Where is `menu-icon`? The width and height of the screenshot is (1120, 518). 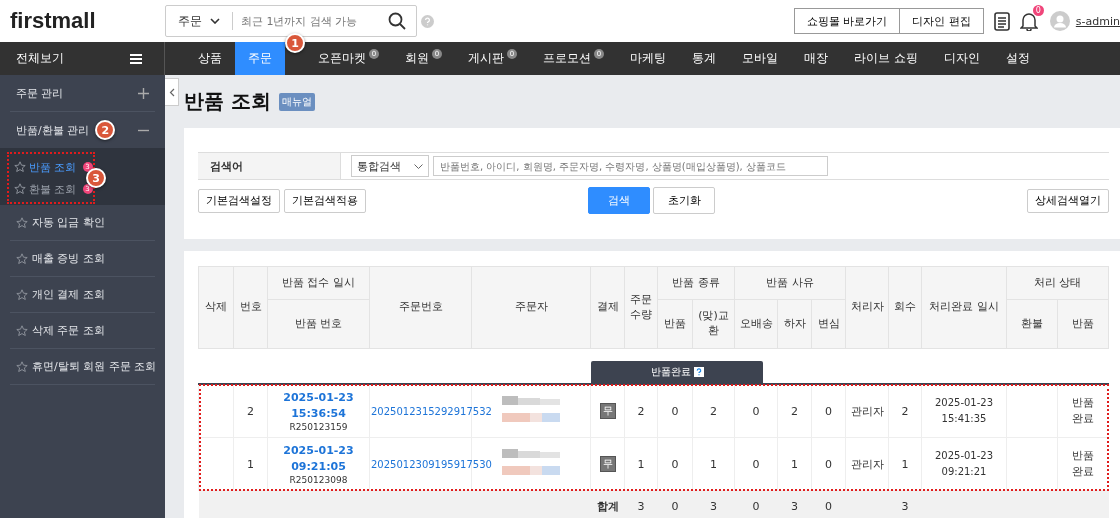
menu-icon is located at coordinates (136, 58).